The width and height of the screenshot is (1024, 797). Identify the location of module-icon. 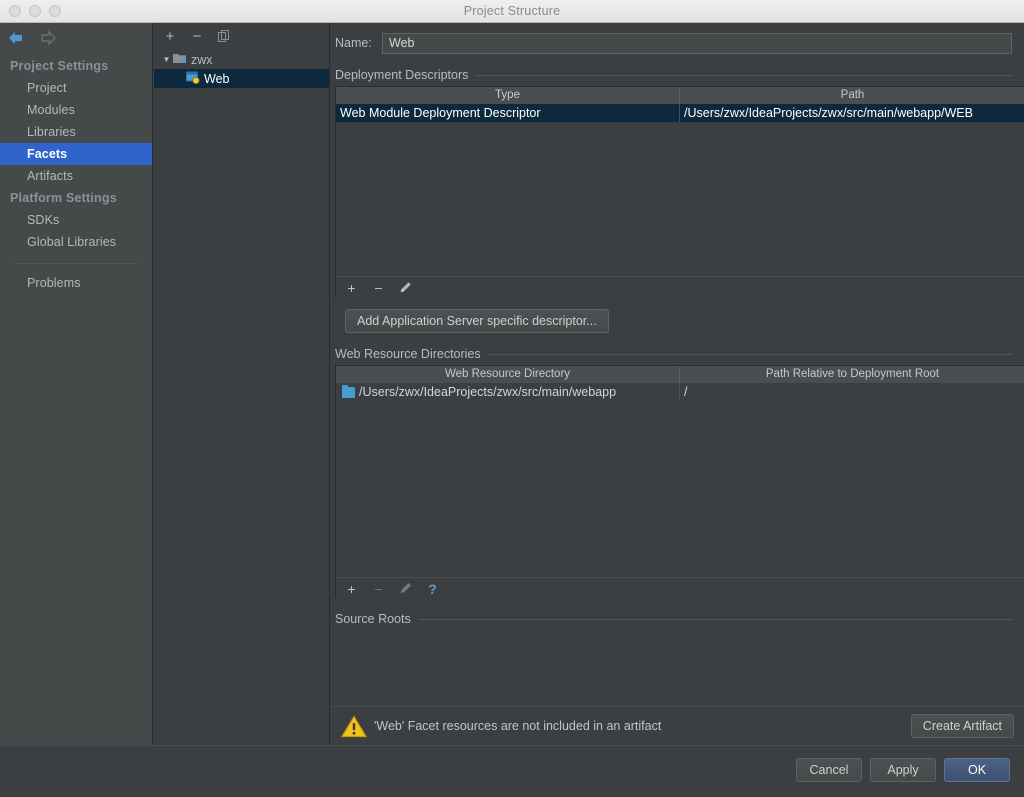
(180, 59).